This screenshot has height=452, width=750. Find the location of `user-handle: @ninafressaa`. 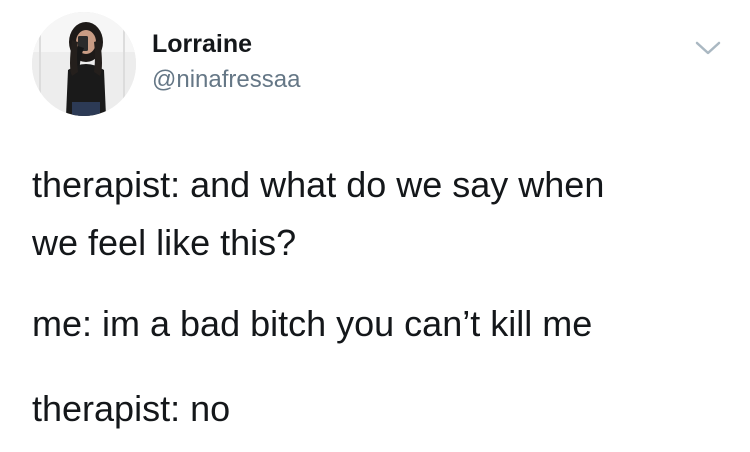

user-handle: @ninafressaa is located at coordinates (226, 80).